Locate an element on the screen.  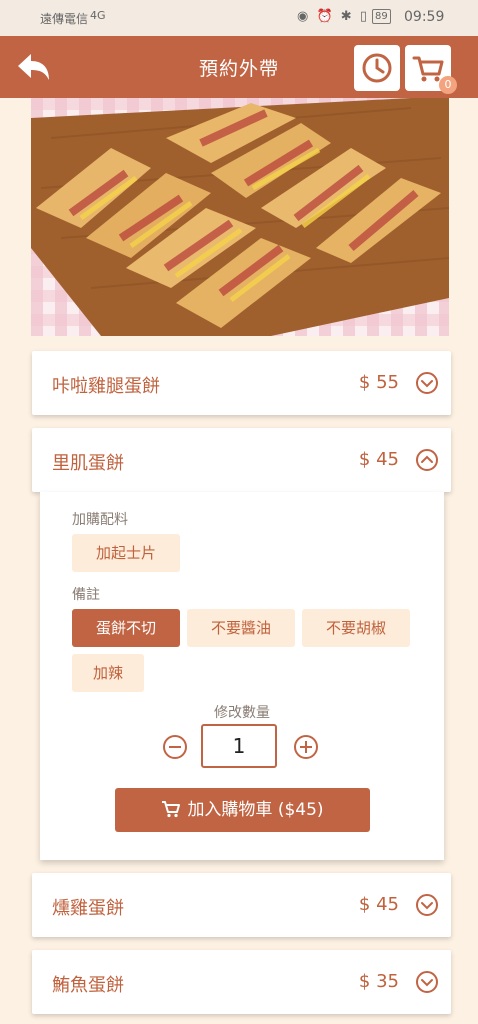
chevron-up-icon is located at coordinates (427, 460).